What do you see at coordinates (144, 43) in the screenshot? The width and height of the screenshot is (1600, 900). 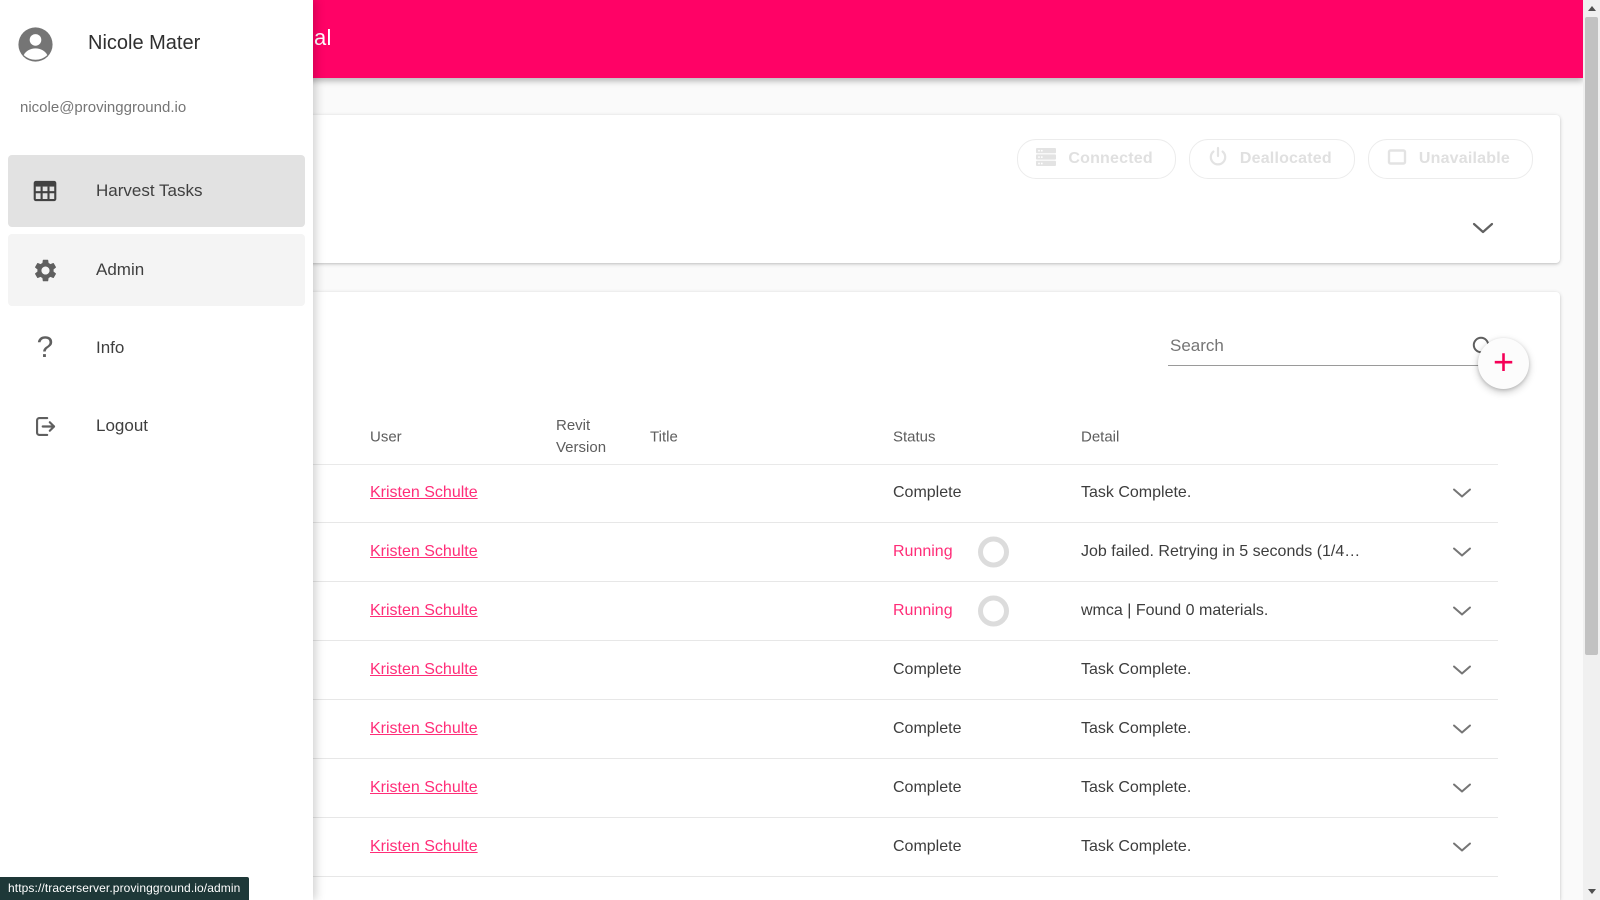 I see `user-name: Nicole Mater` at bounding box center [144, 43].